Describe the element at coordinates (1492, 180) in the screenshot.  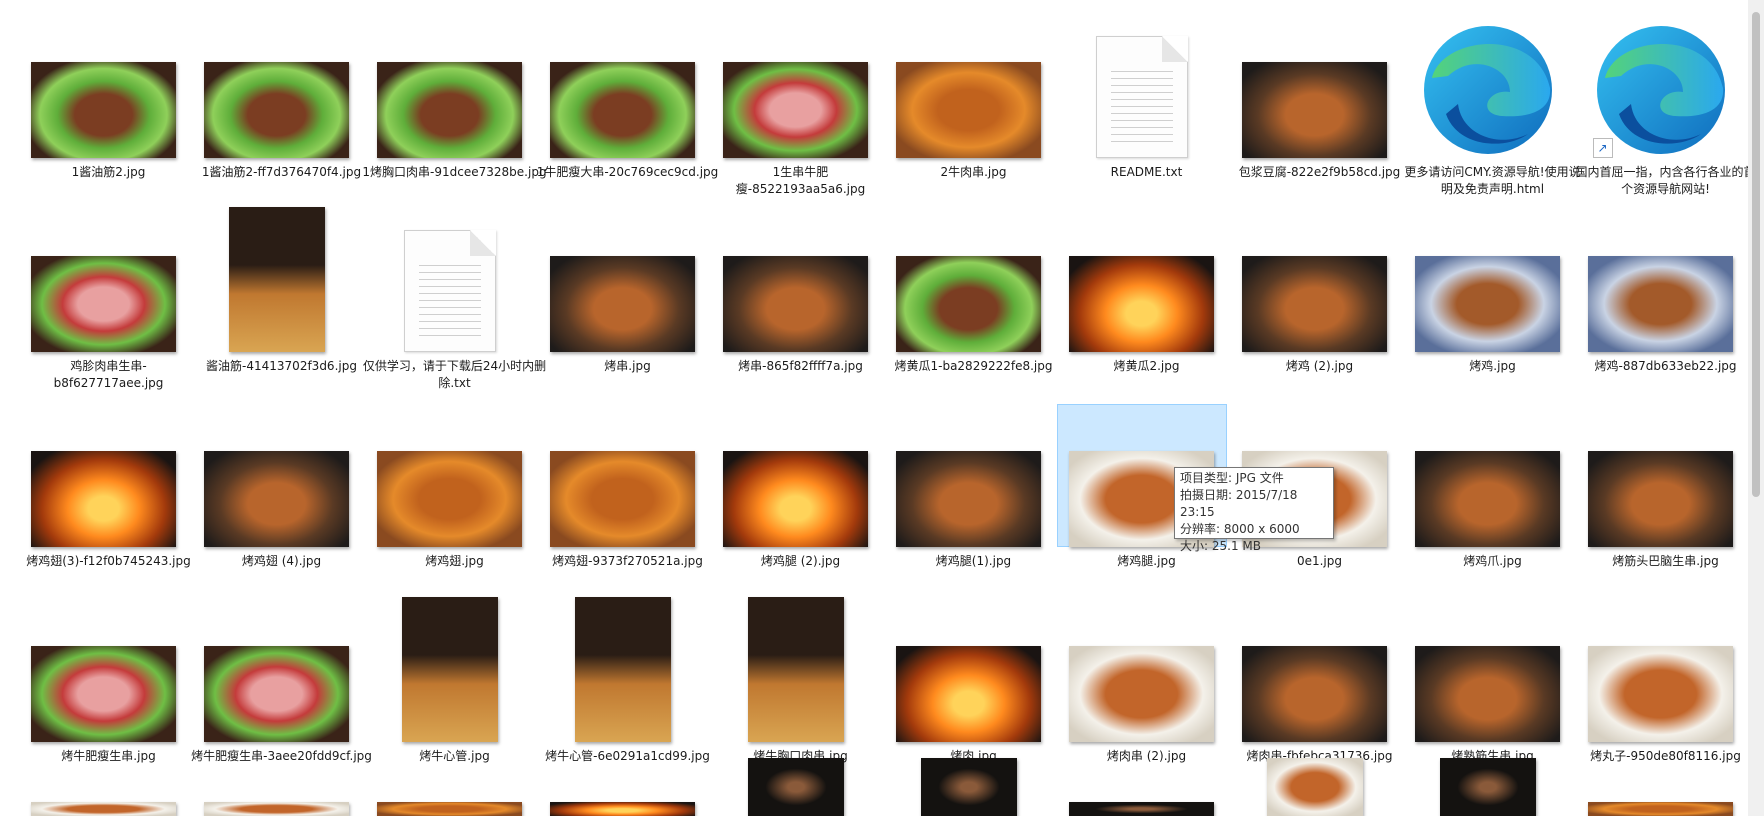
I see `file-name: 更多请访问CMY.资源导航!使用说明及免责声明.html` at that location.